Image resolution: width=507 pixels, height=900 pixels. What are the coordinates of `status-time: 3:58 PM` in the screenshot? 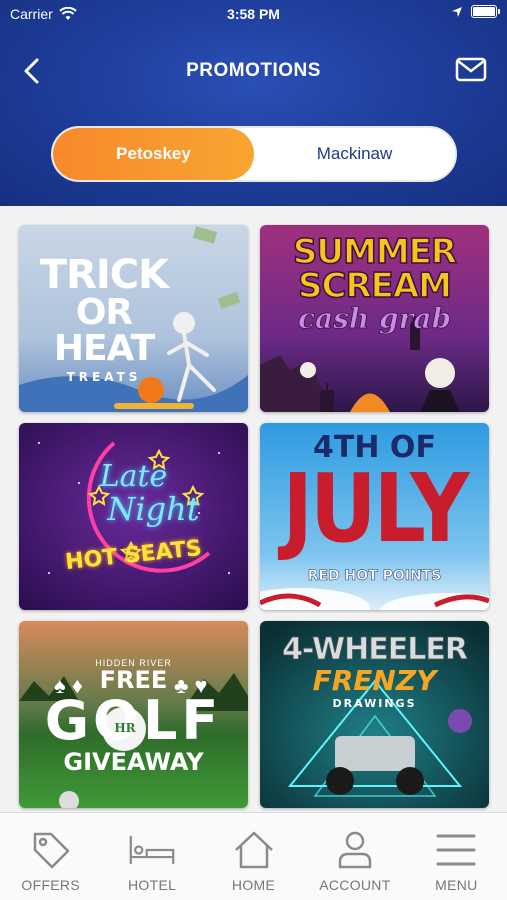 It's located at (253, 14).